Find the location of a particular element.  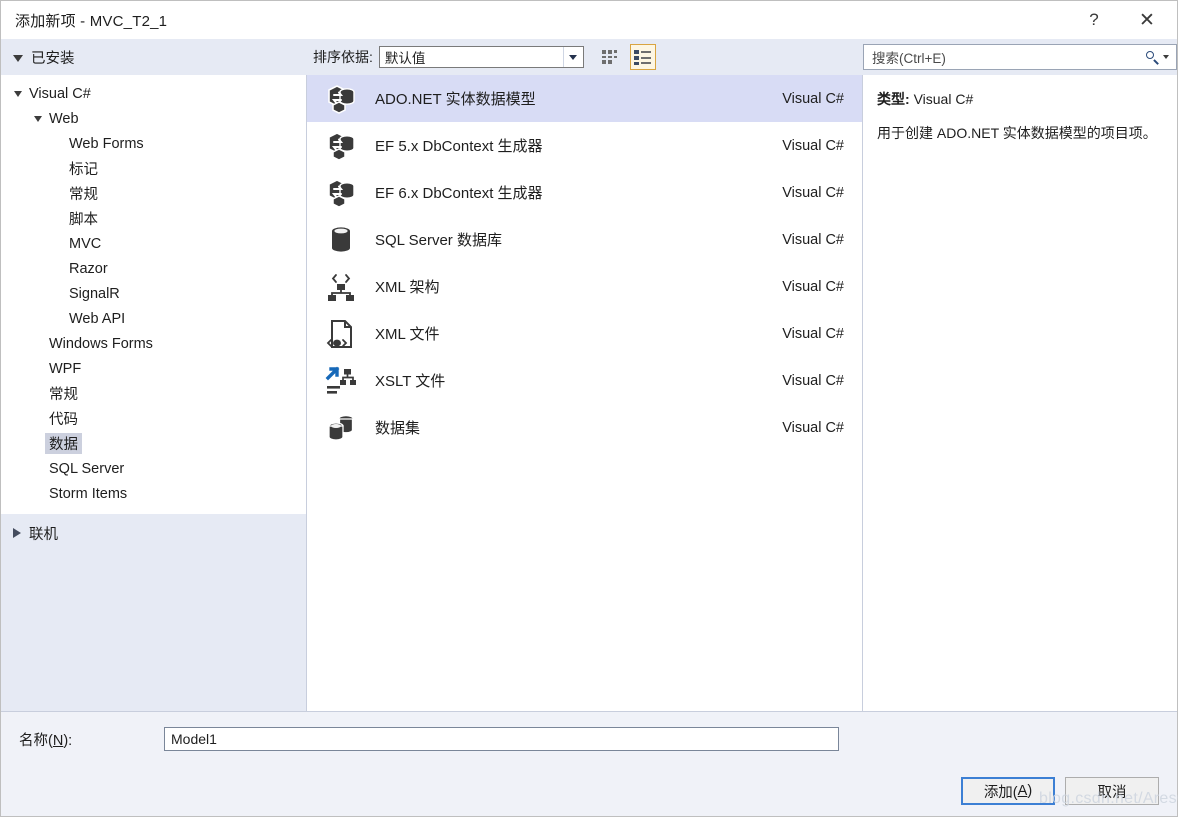

tree-item-web-forms: Web Forms is located at coordinates (153, 143).